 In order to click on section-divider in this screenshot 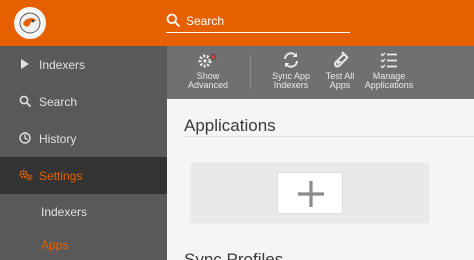, I will do `click(329, 136)`.